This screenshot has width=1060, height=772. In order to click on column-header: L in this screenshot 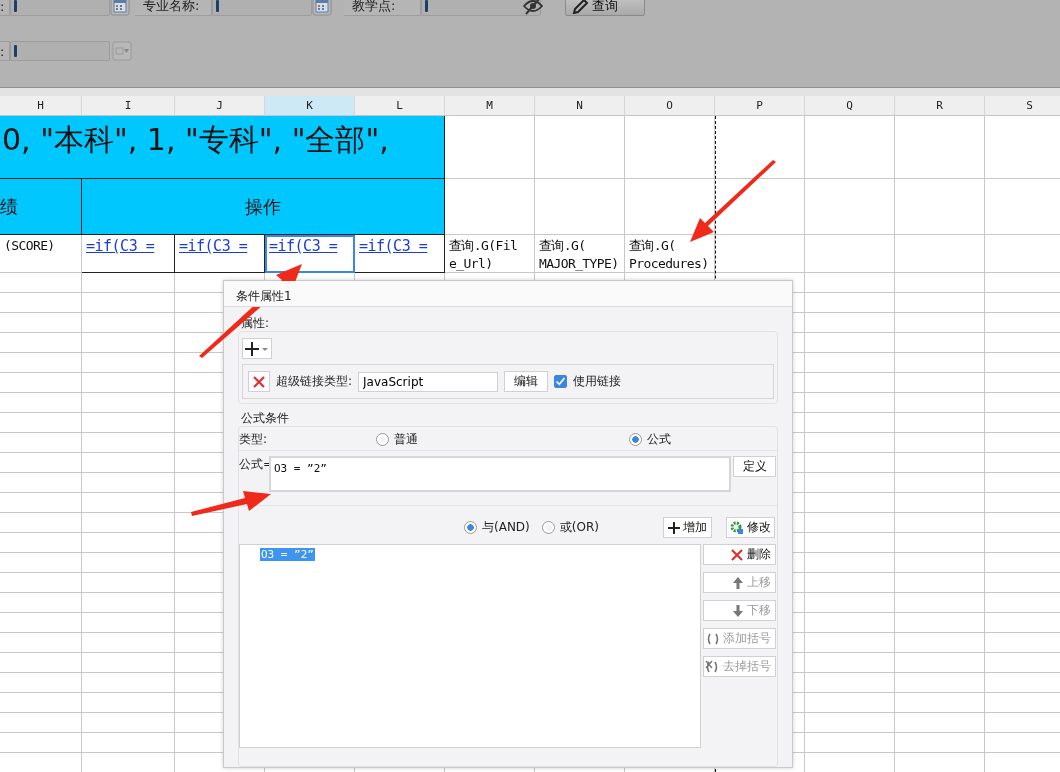, I will do `click(400, 106)`.